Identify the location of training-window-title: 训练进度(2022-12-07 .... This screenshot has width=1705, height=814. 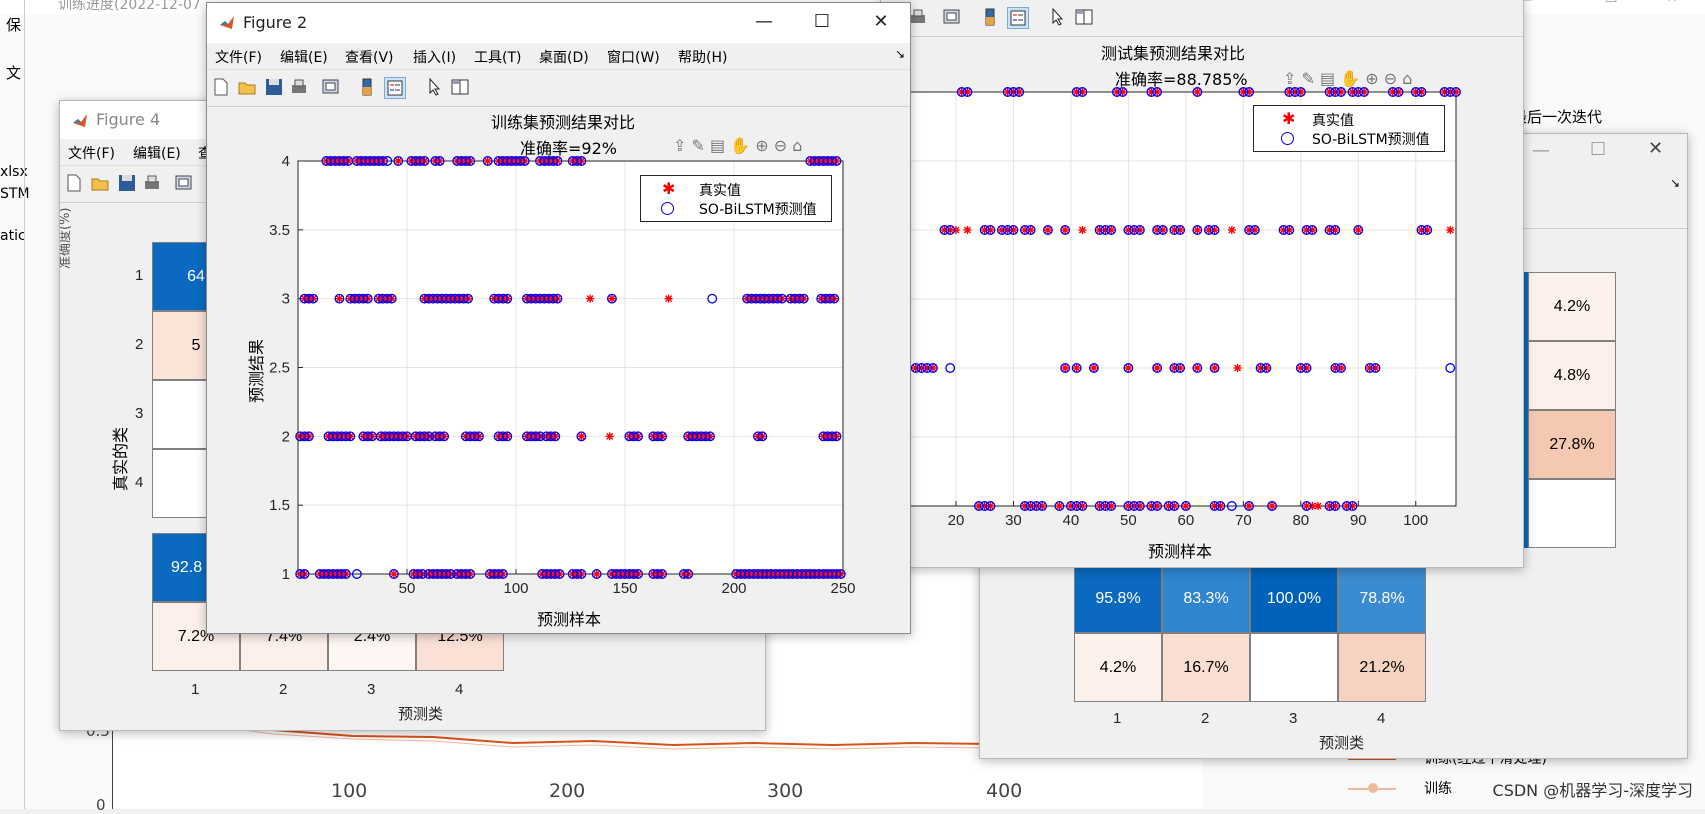
(138, 6).